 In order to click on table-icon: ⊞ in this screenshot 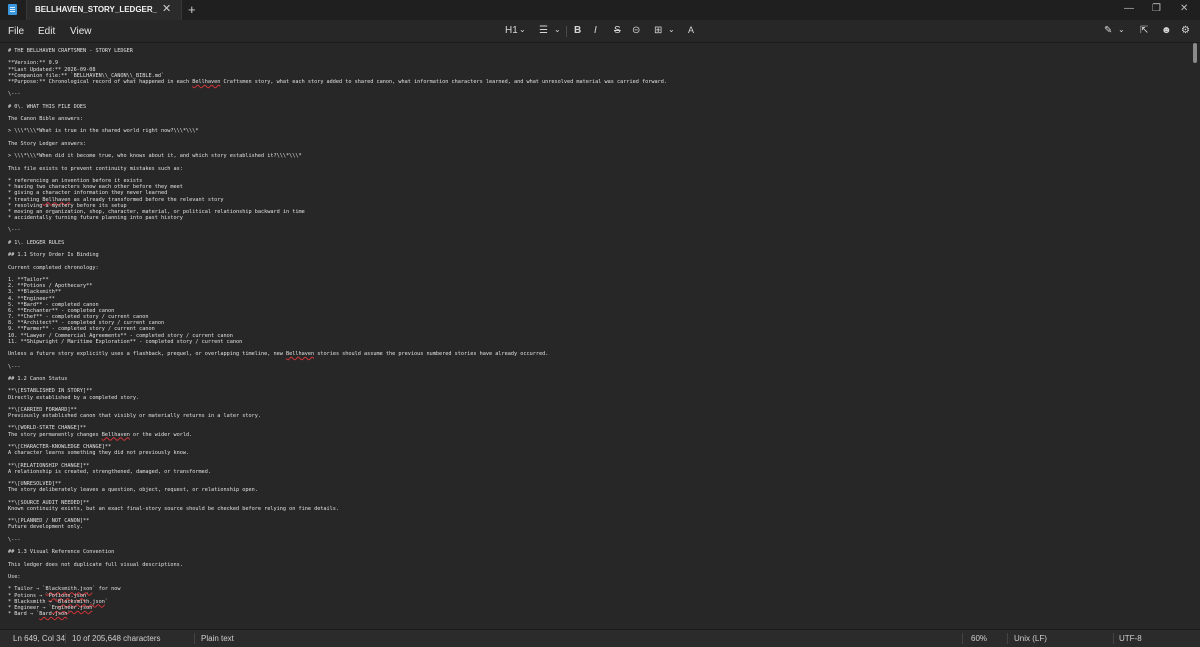, I will do `click(658, 30)`.